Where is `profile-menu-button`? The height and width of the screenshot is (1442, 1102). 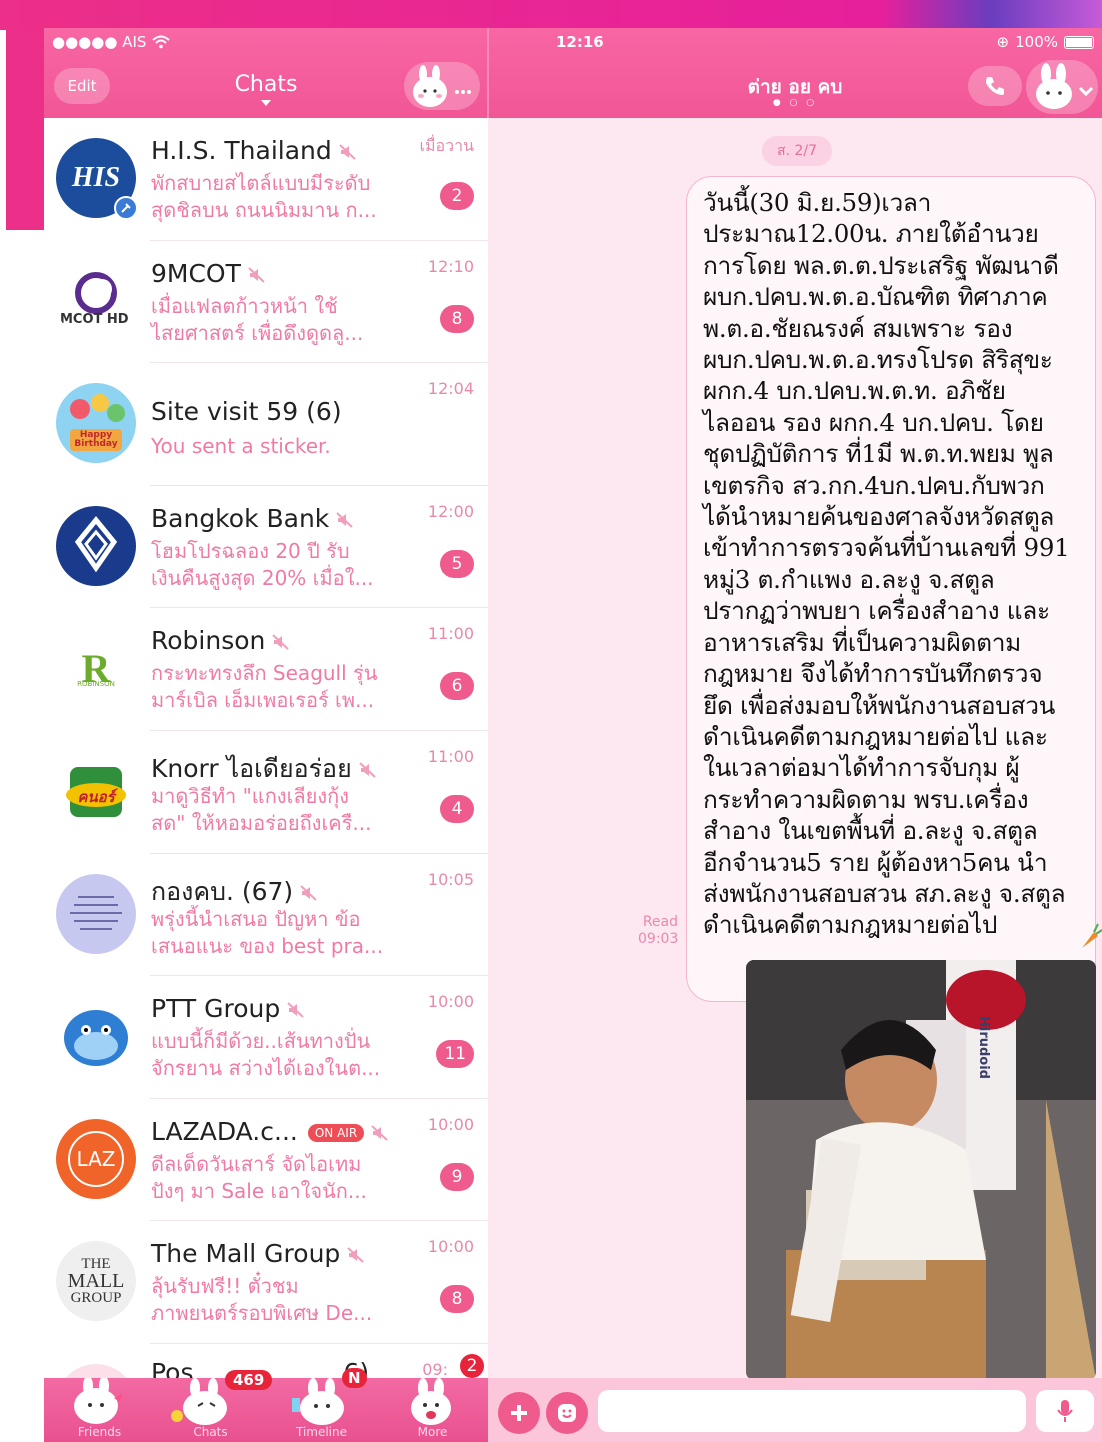 profile-menu-button is located at coordinates (442, 86).